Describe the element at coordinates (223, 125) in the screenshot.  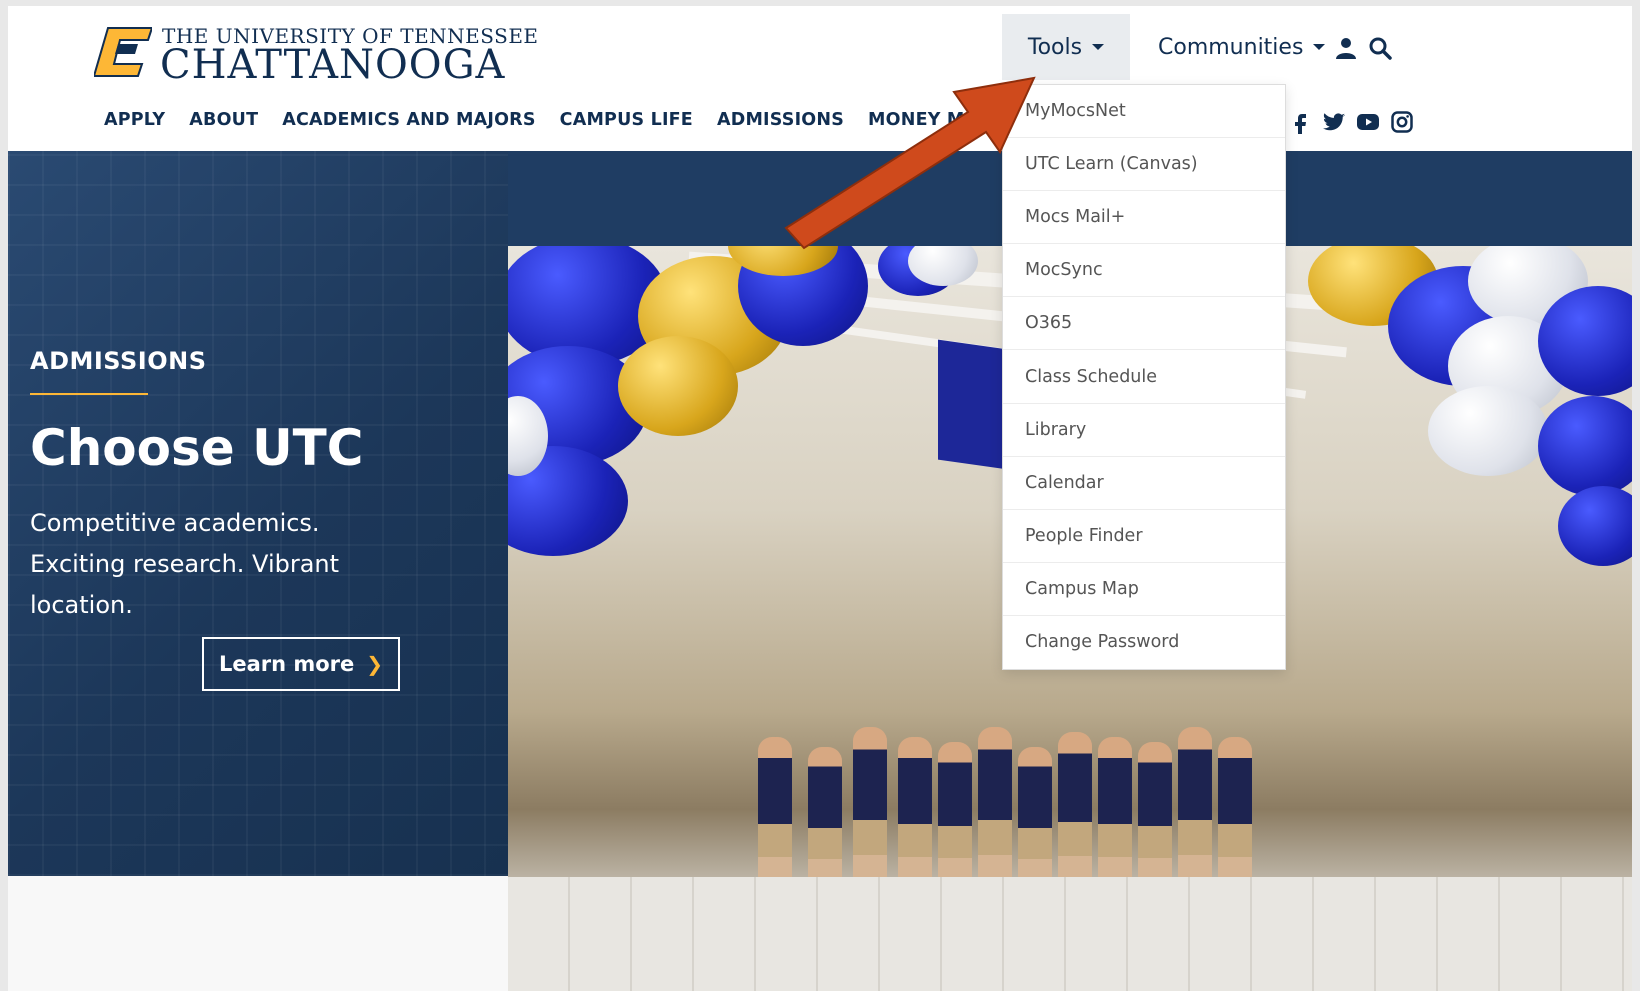
I see `nav-about: ABOUT` at that location.